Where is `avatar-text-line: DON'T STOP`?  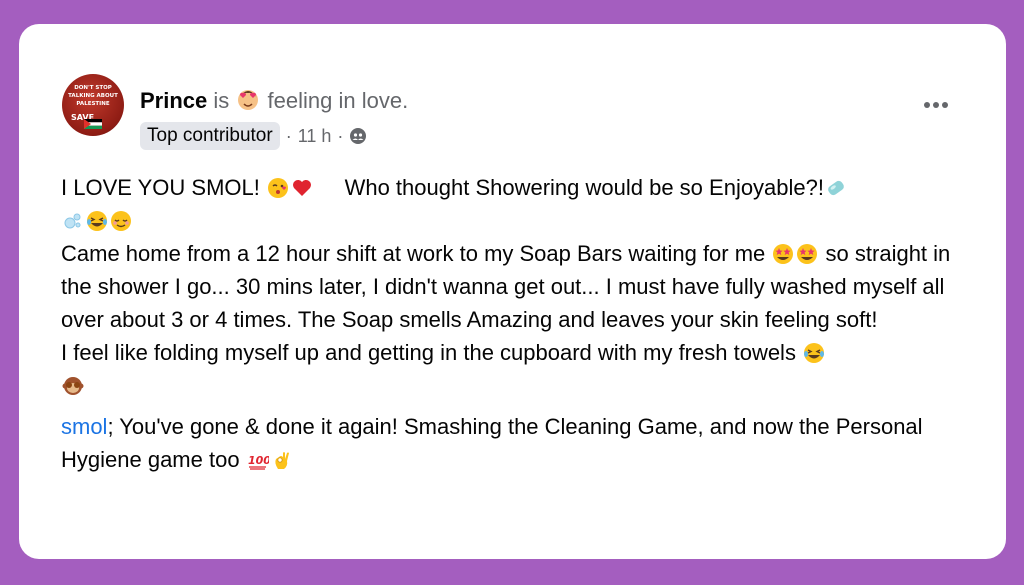
avatar-text-line: DON'T STOP is located at coordinates (93, 88).